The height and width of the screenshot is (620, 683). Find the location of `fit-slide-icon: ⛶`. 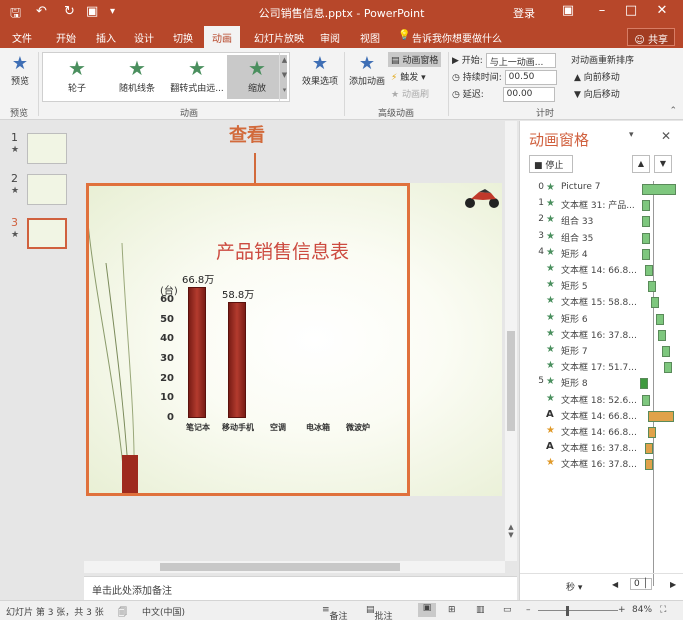

fit-slide-icon: ⛶ is located at coordinates (663, 610).